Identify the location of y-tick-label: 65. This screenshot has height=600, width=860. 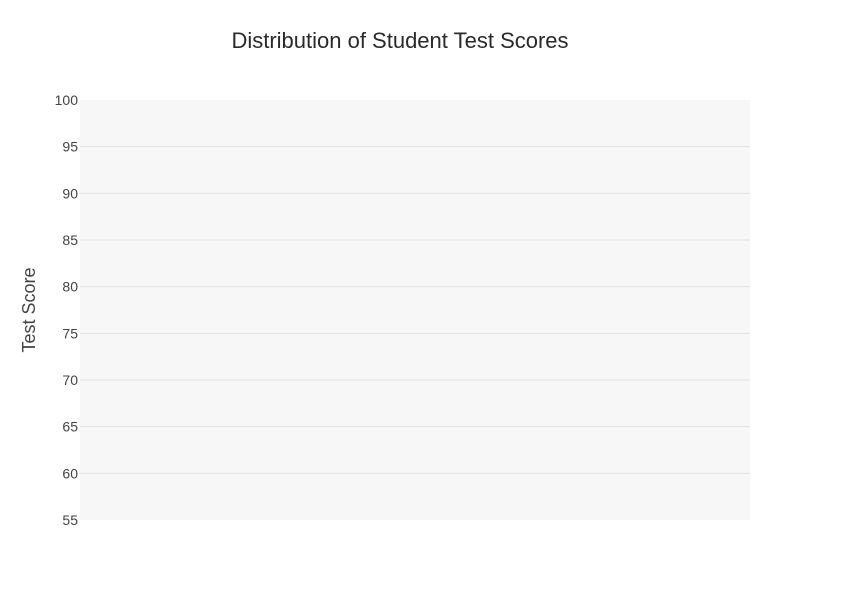
(70, 427).